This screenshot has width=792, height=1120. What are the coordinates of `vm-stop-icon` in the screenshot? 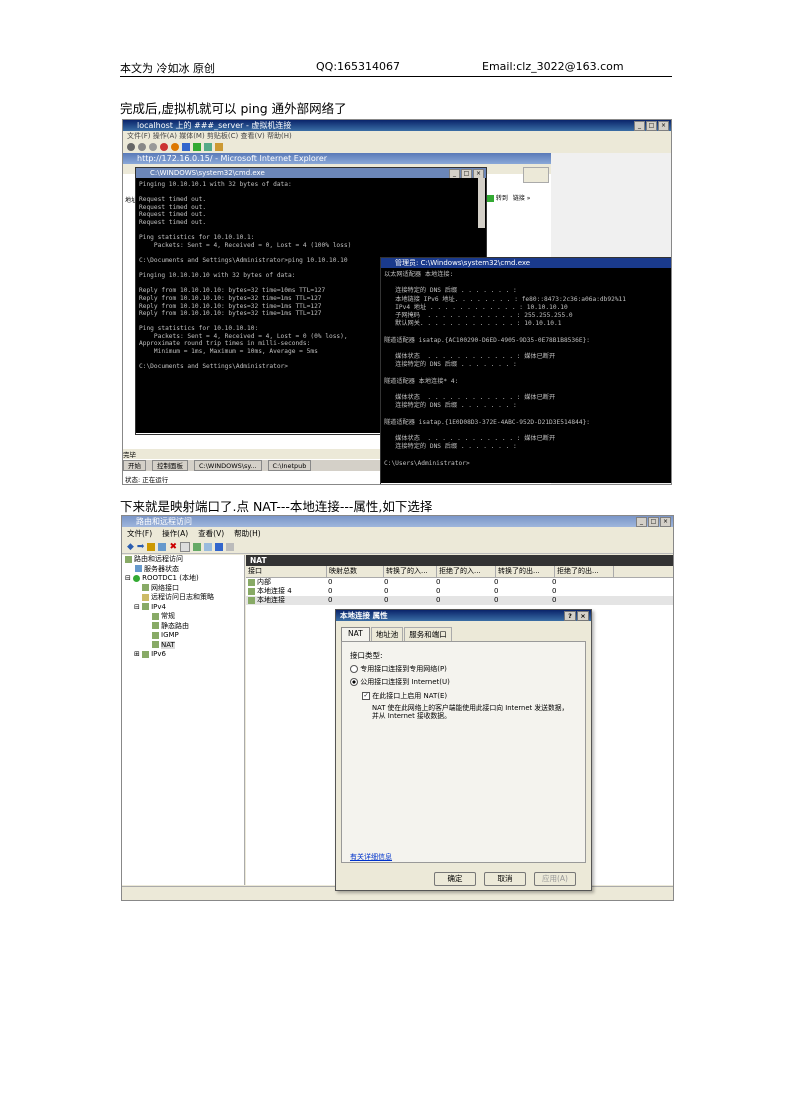 It's located at (142, 147).